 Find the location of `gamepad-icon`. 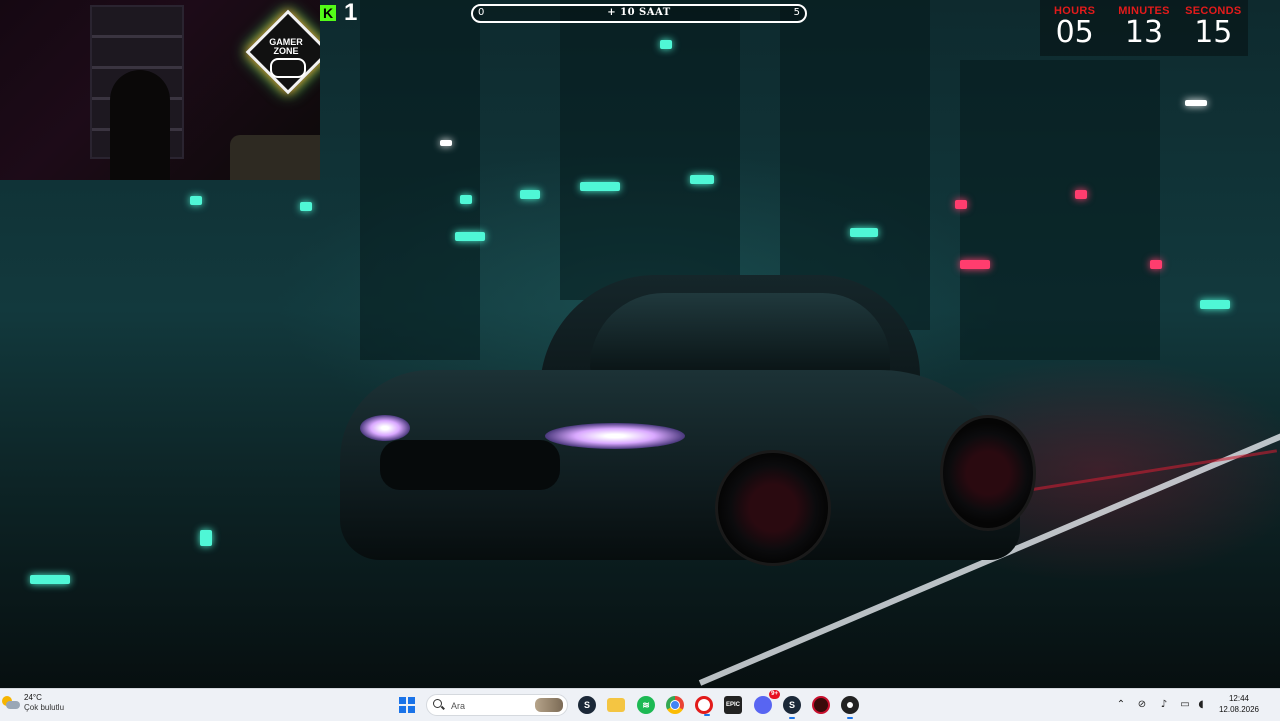

gamepad-icon is located at coordinates (288, 68).